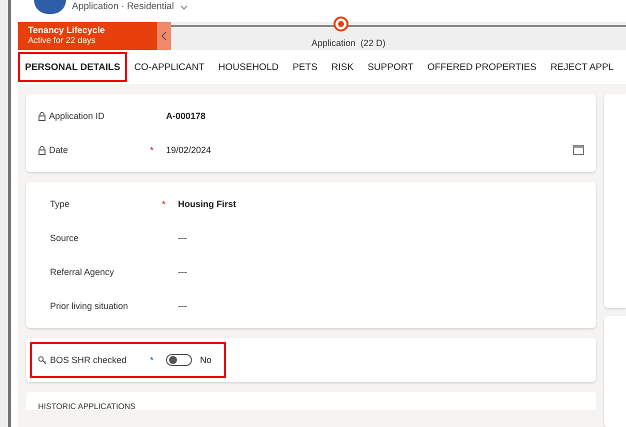 The height and width of the screenshot is (427, 626). I want to click on stage-label: Application (22 D), so click(348, 43).